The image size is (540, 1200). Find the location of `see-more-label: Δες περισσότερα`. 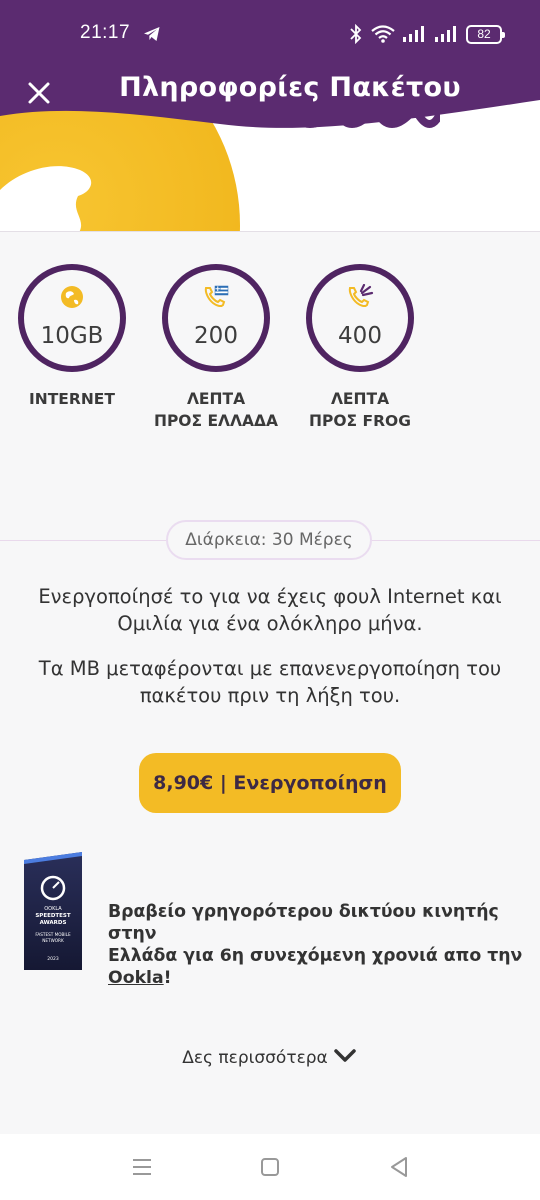

see-more-label: Δες περισσότερα is located at coordinates (255, 1058).